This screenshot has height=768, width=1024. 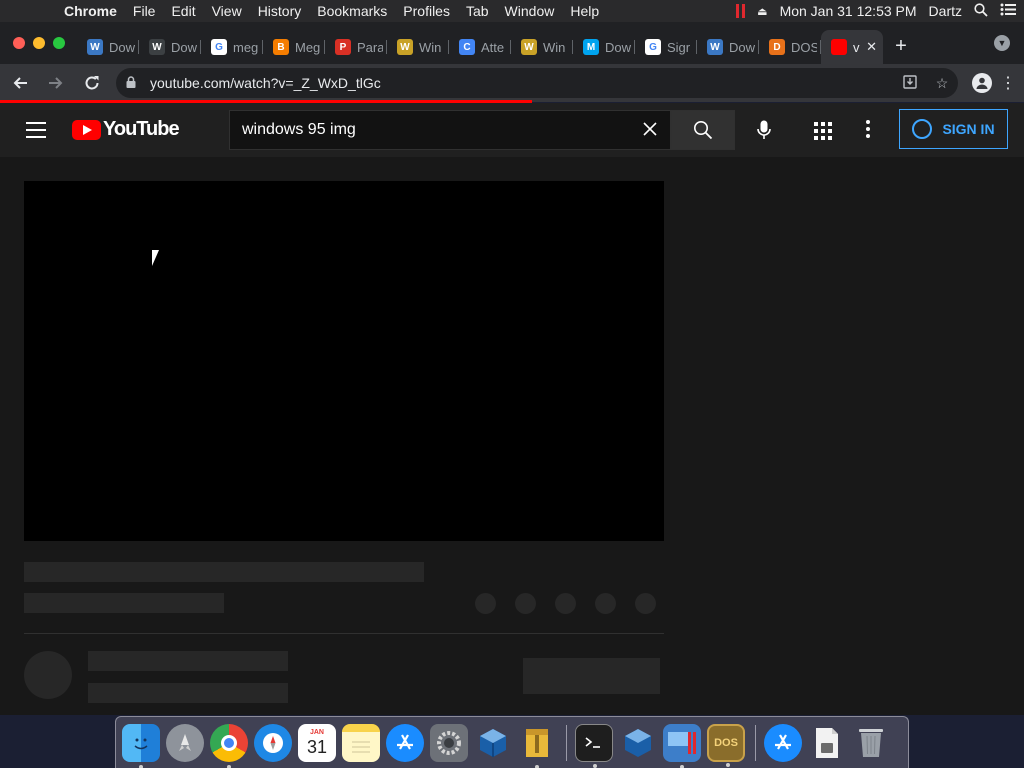 I want to click on close-tab-icon: ✕, so click(x=871, y=47).